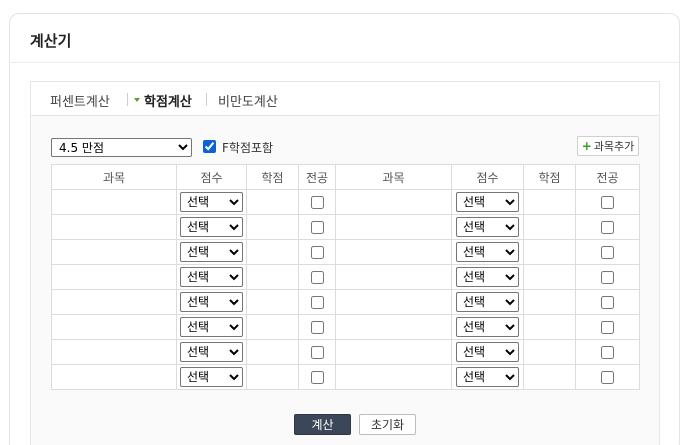  I want to click on header-major: 전공, so click(607, 177).